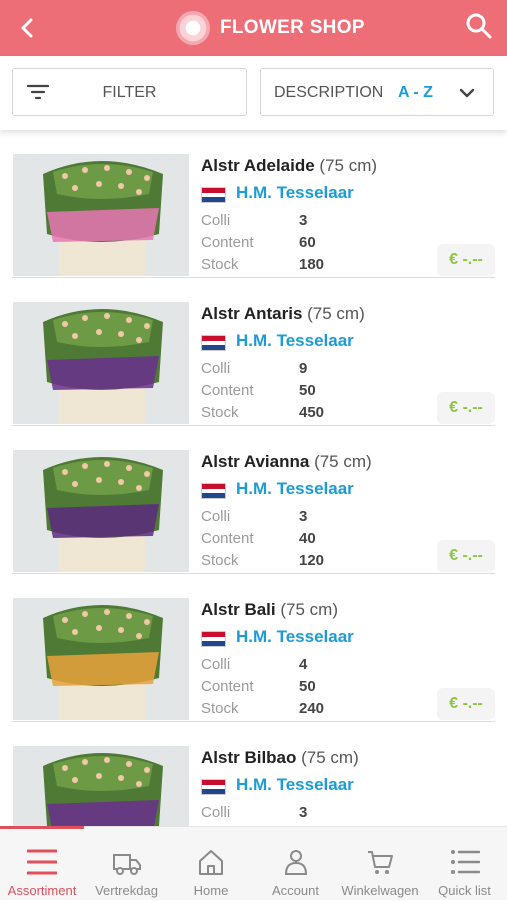 This screenshot has height=901, width=507. I want to click on app-header: FLOWER SHOP, so click(253, 28).